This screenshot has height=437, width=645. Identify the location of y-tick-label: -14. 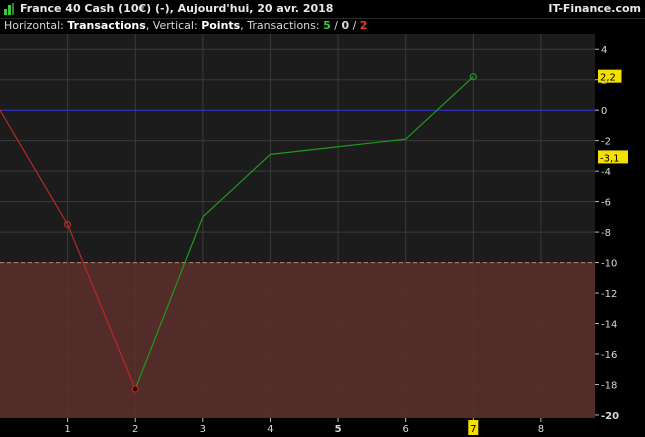
(609, 325).